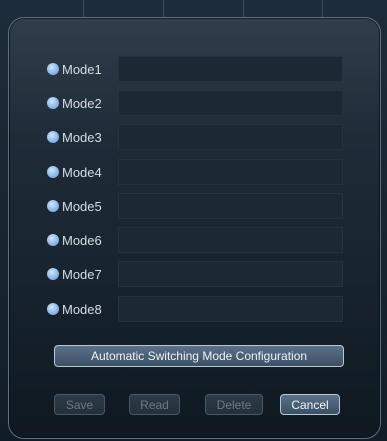 This screenshot has width=387, height=441. Describe the element at coordinates (79, 404) in the screenshot. I see `save-button: Save` at that location.